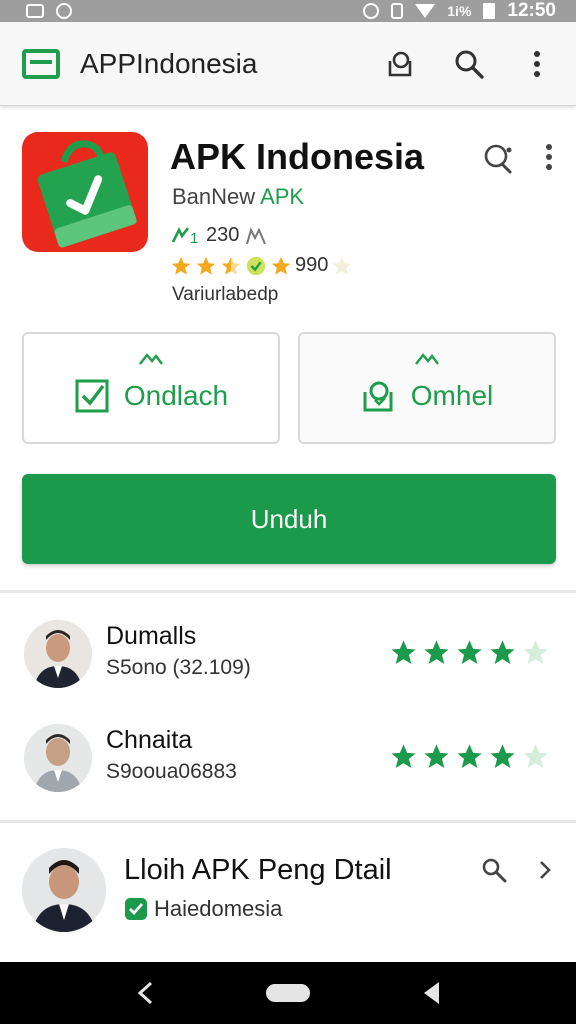  What do you see at coordinates (378, 396) in the screenshot?
I see `download-icon` at bounding box center [378, 396].